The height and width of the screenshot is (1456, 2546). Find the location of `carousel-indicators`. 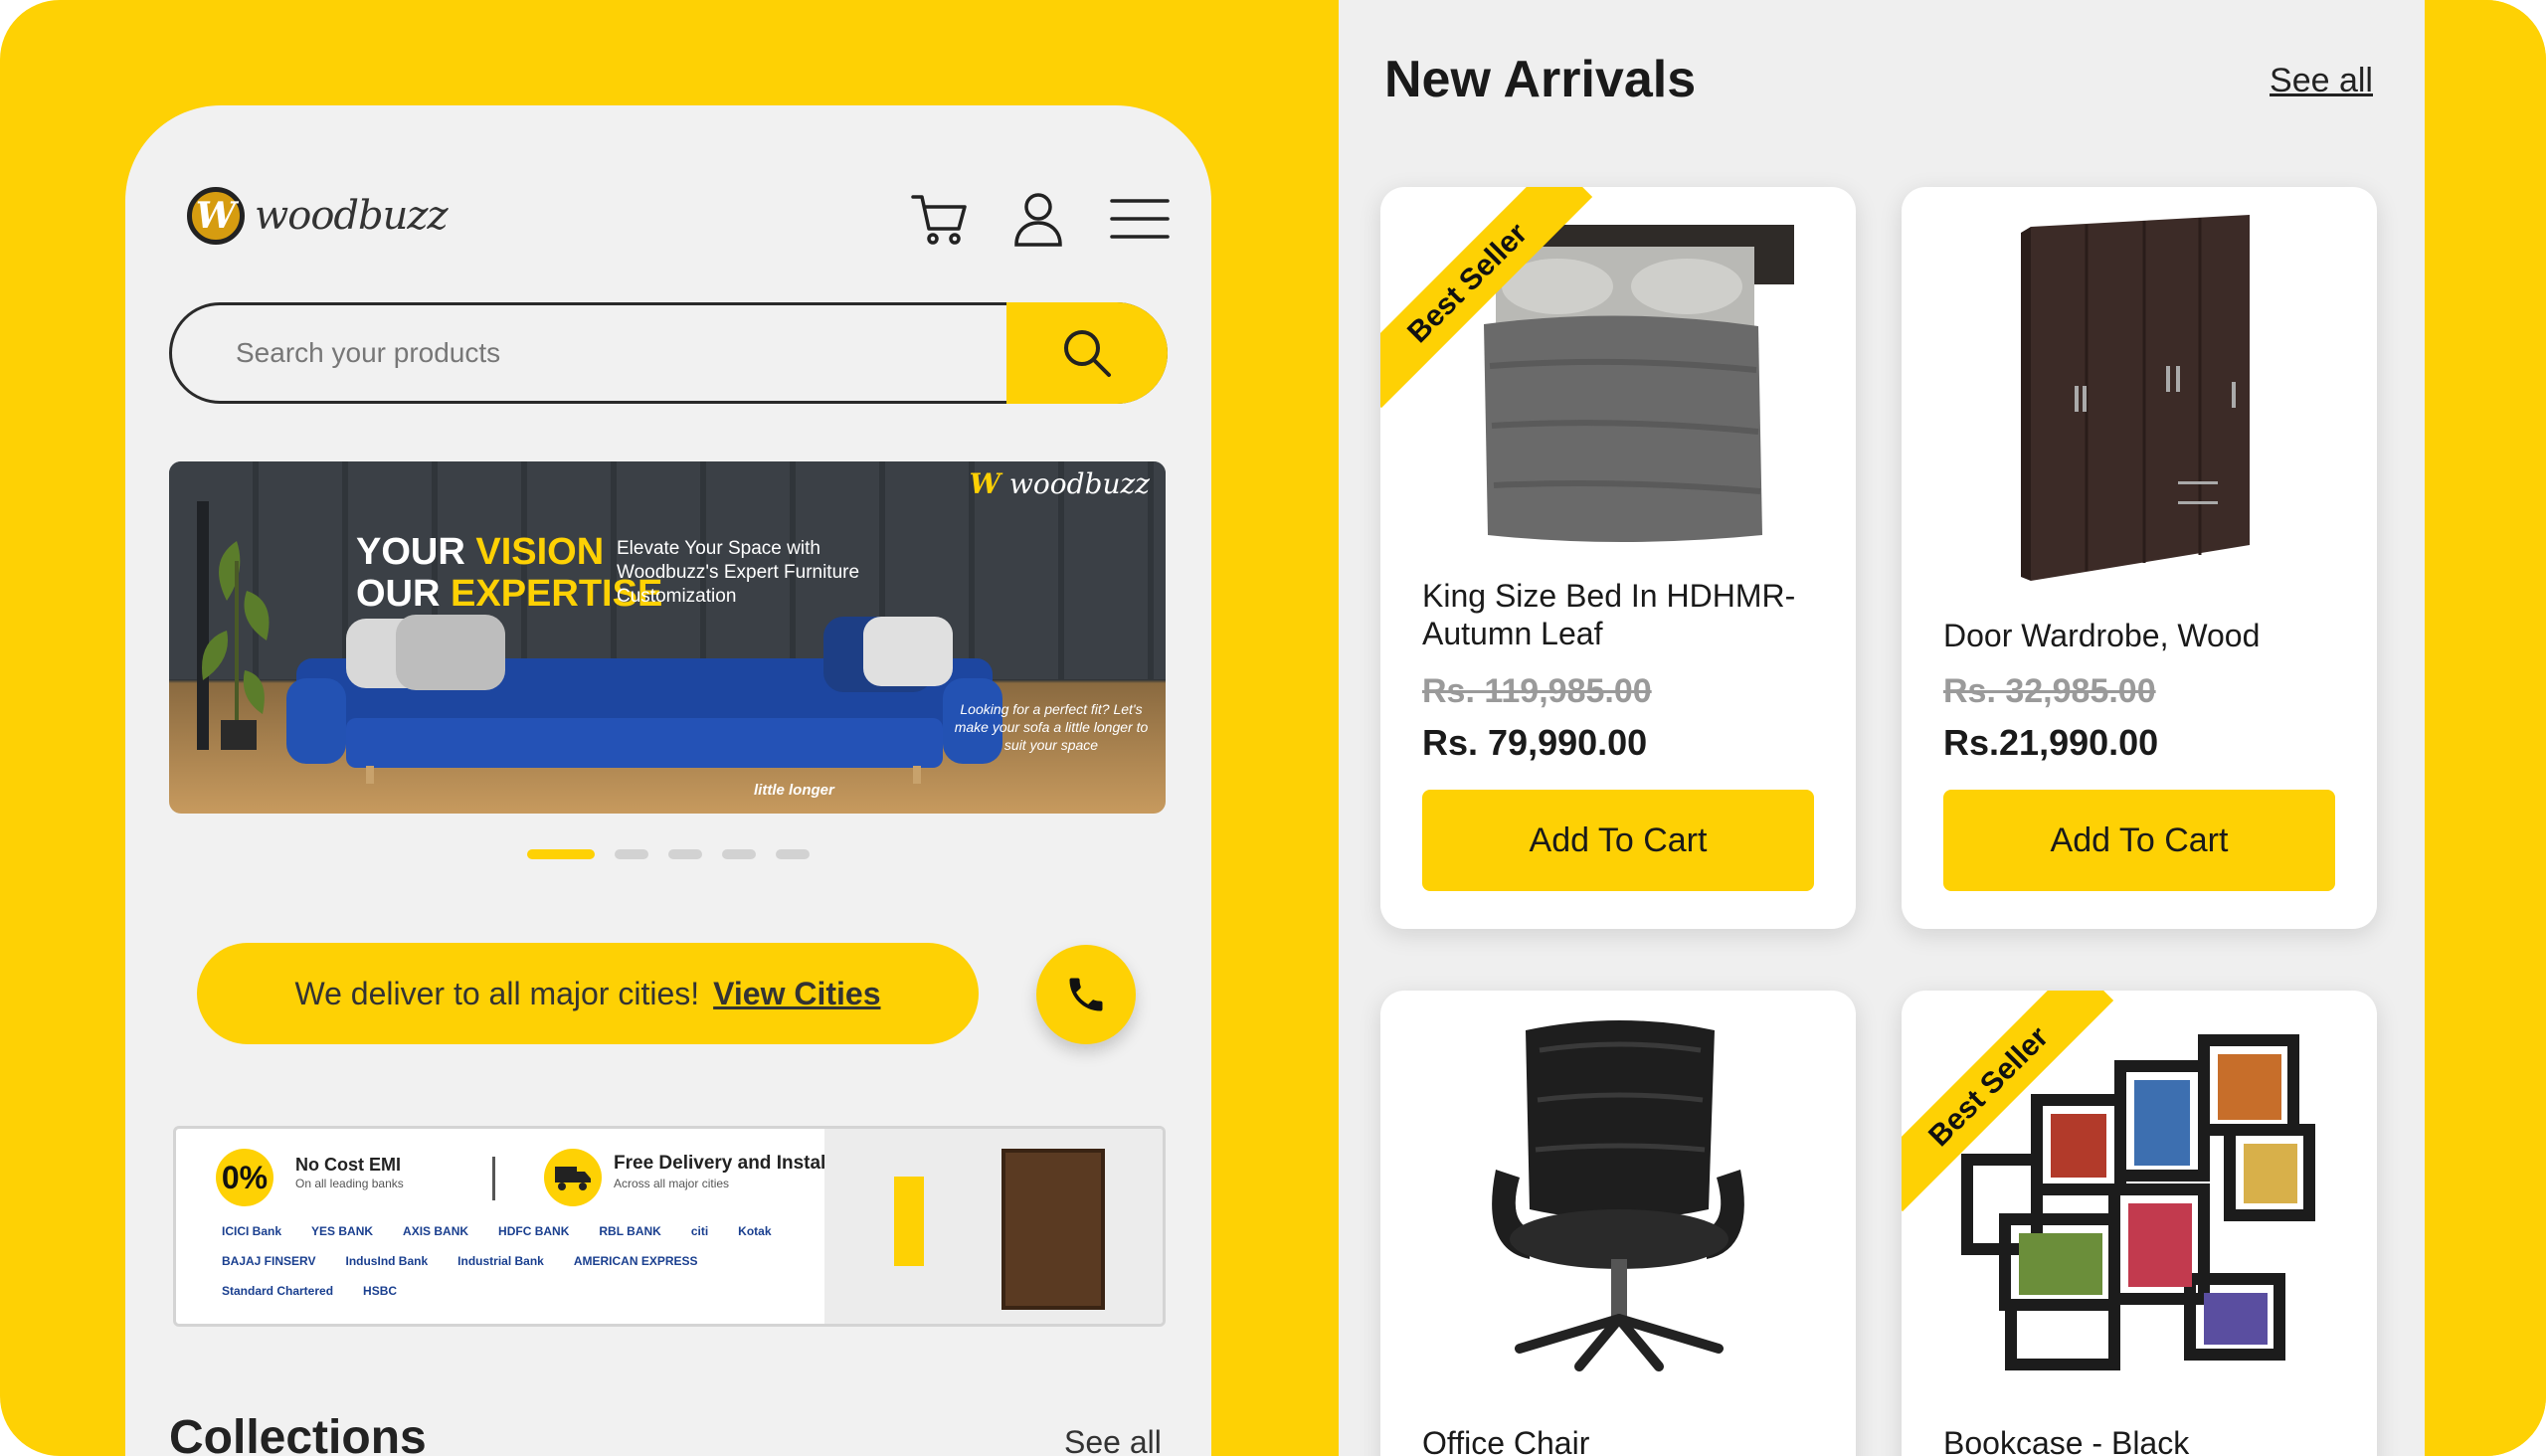

carousel-indicators is located at coordinates (668, 854).